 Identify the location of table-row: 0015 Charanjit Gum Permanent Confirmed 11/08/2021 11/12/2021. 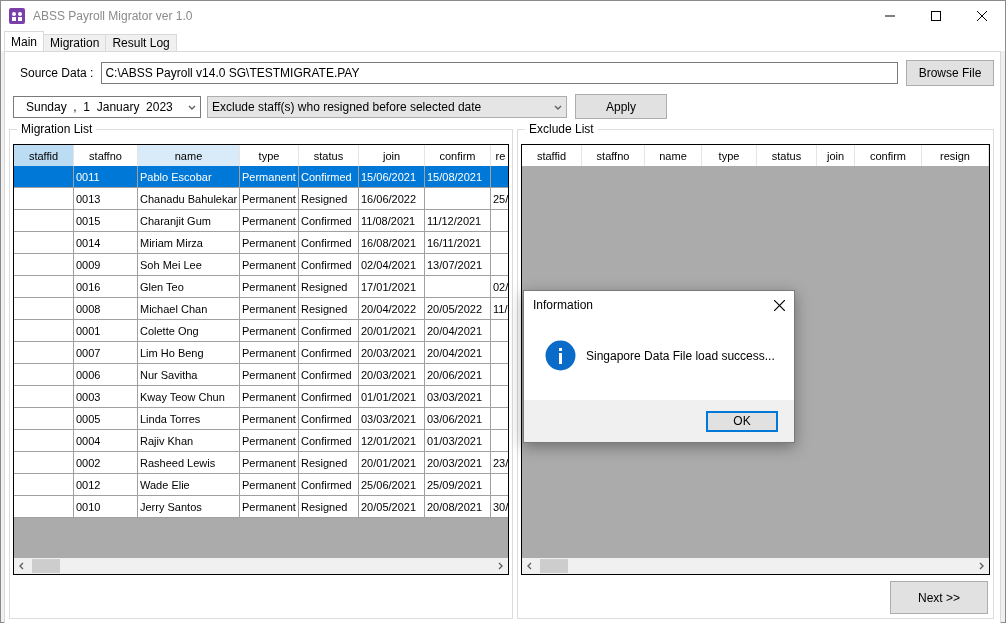
(261, 221).